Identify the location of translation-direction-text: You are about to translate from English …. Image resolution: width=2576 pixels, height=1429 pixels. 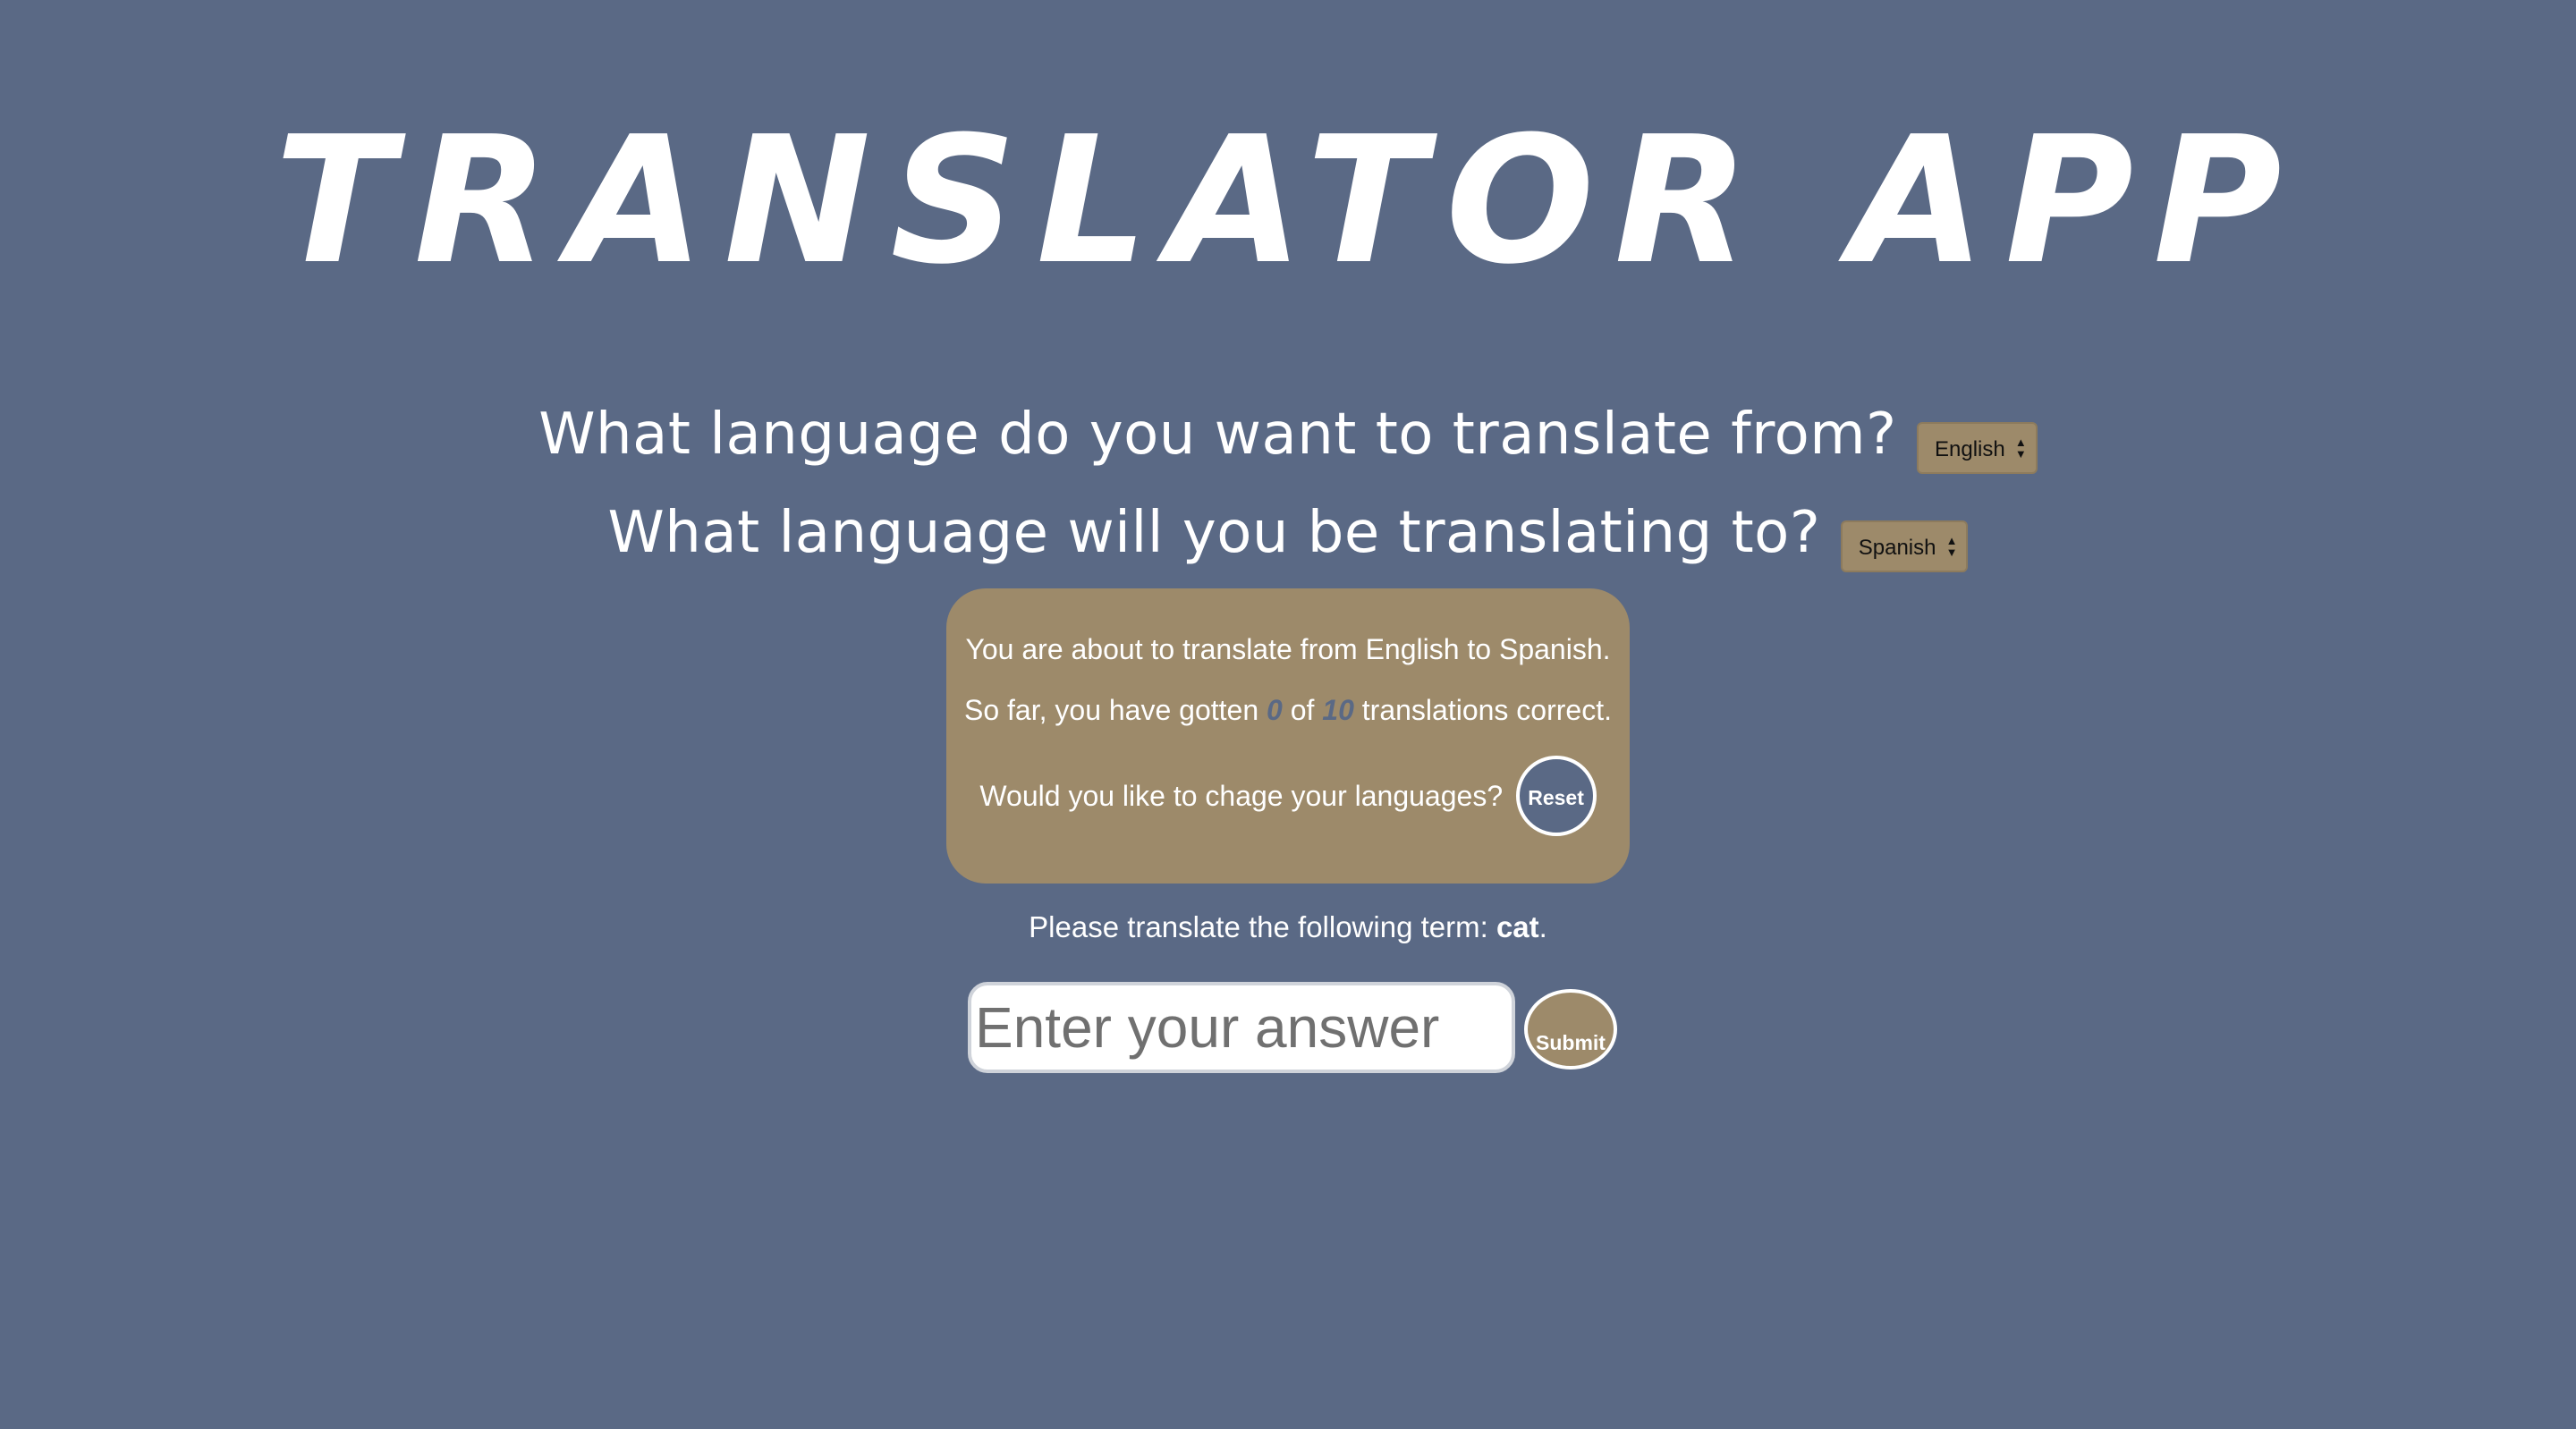
(1288, 649).